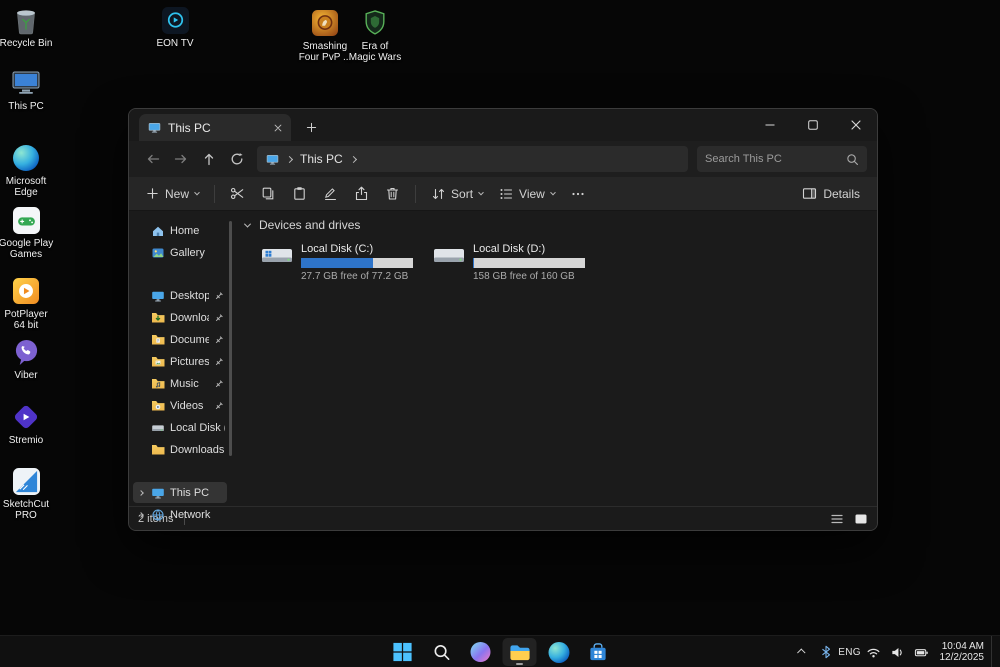 This screenshot has height=667, width=1000. Describe the element at coordinates (826, 652) in the screenshot. I see `bluetooth-button` at that location.